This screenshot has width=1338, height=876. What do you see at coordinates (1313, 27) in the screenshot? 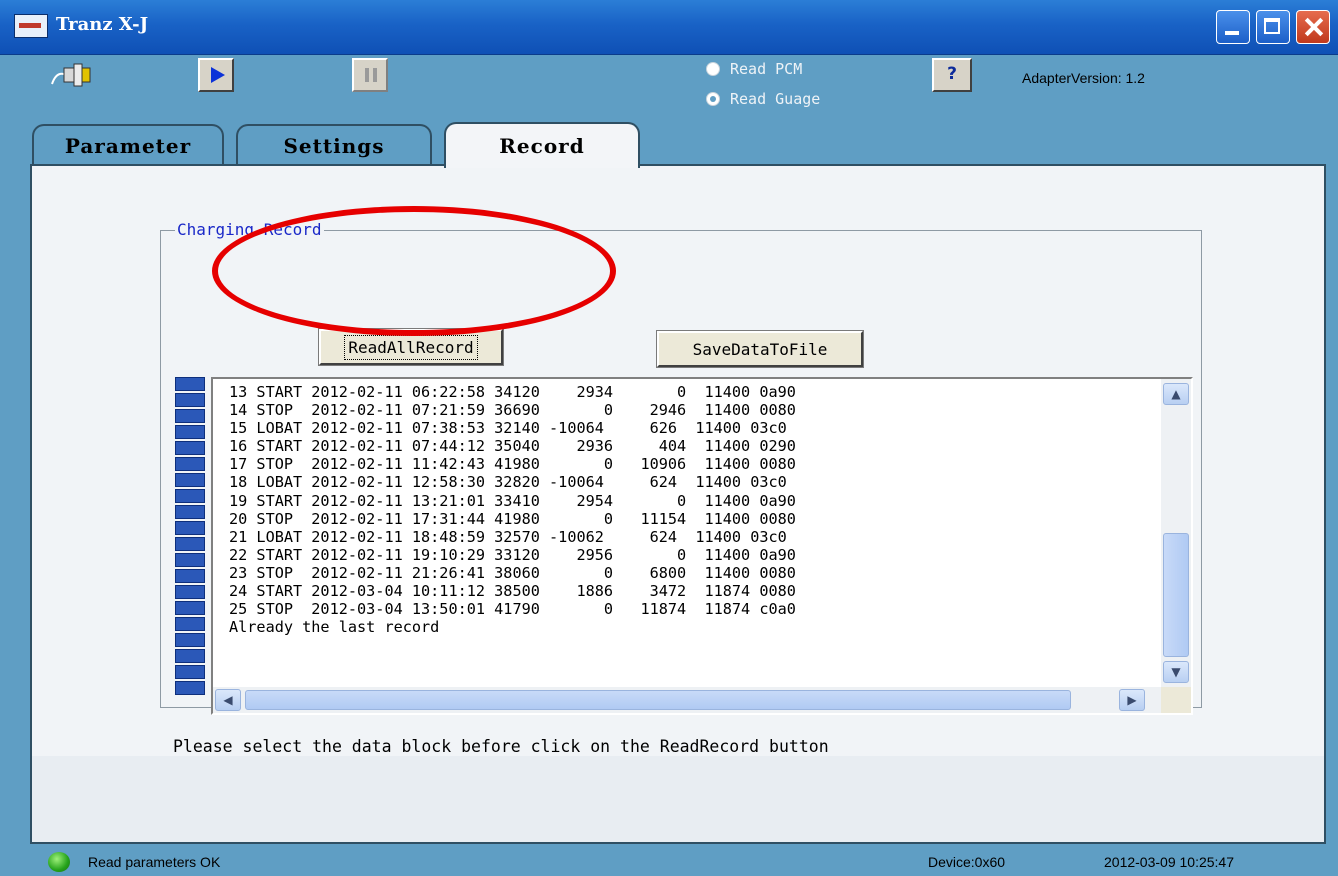
I see `close-button` at bounding box center [1313, 27].